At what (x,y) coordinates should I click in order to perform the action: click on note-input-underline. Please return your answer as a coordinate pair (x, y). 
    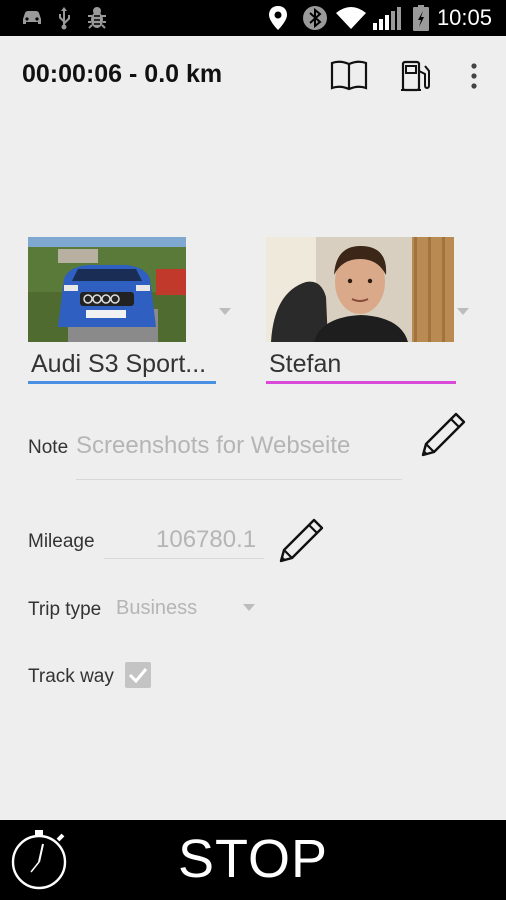
    Looking at the image, I should click on (239, 479).